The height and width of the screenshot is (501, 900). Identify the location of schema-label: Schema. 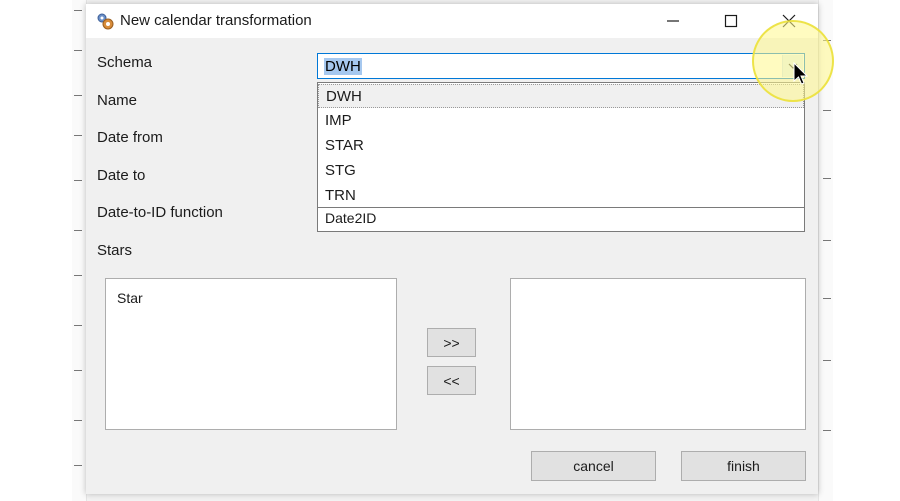
(125, 62).